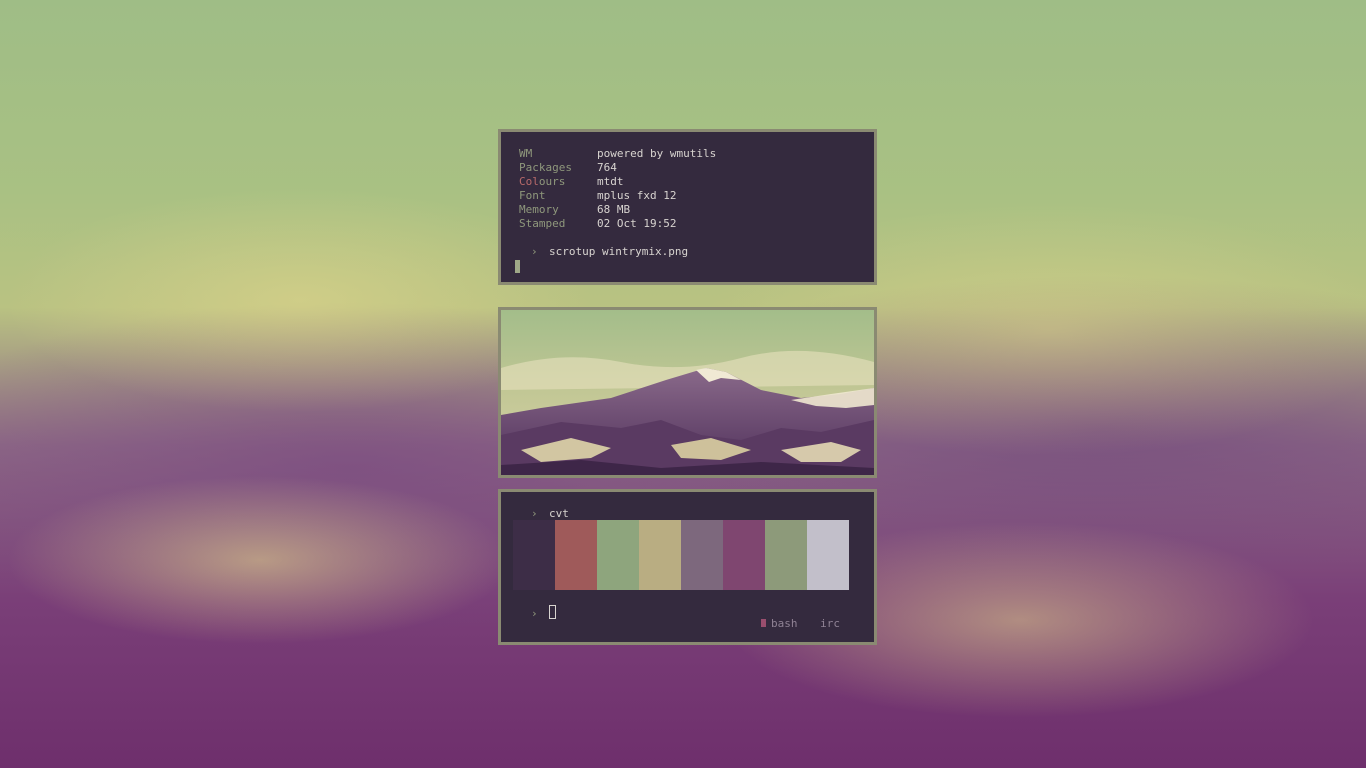 The width and height of the screenshot is (1366, 768). Describe the element at coordinates (559, 513) in the screenshot. I see `command-text: cvt` at that location.